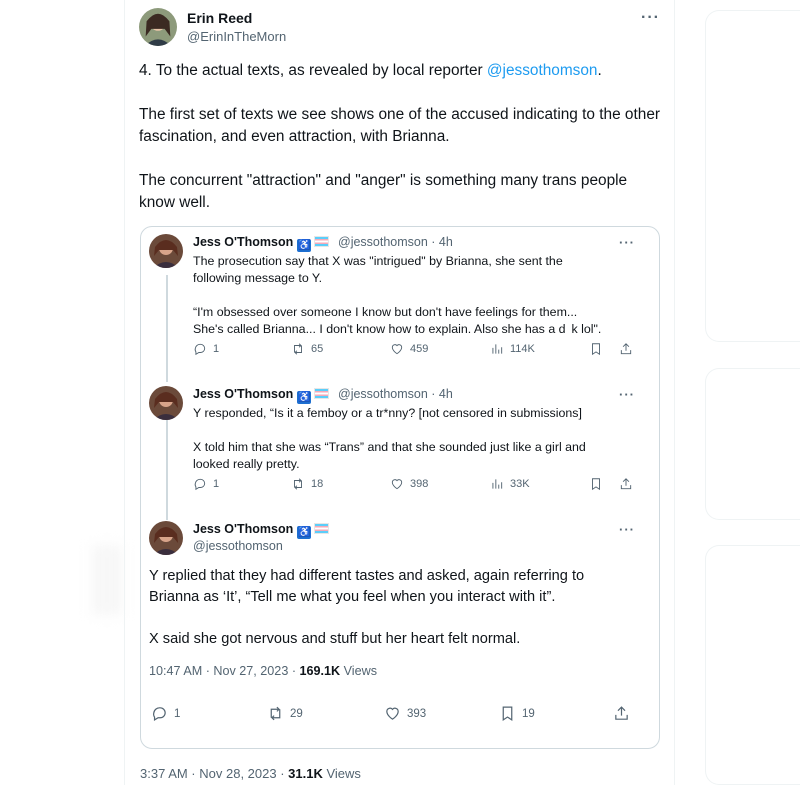 This screenshot has width=800, height=785. I want to click on views-count: 31.1K, so click(305, 773).